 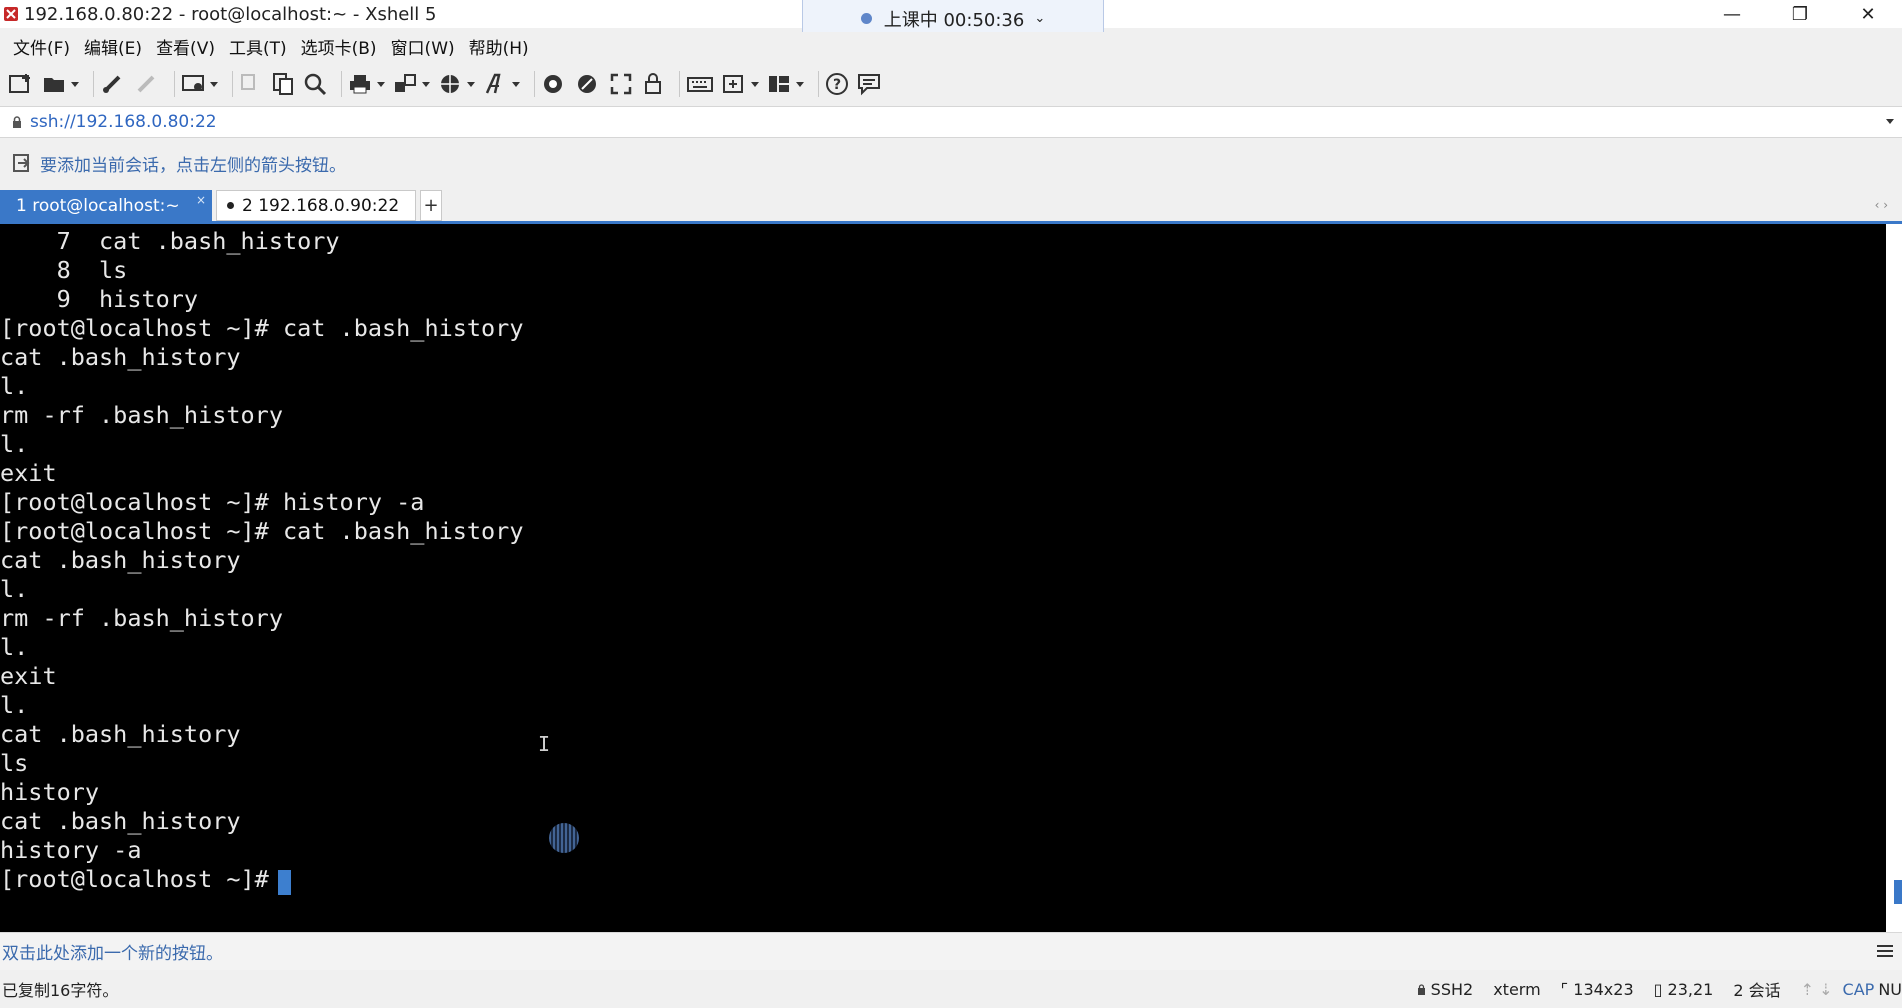 I want to click on chevron-down-icon, so click(x=1890, y=121).